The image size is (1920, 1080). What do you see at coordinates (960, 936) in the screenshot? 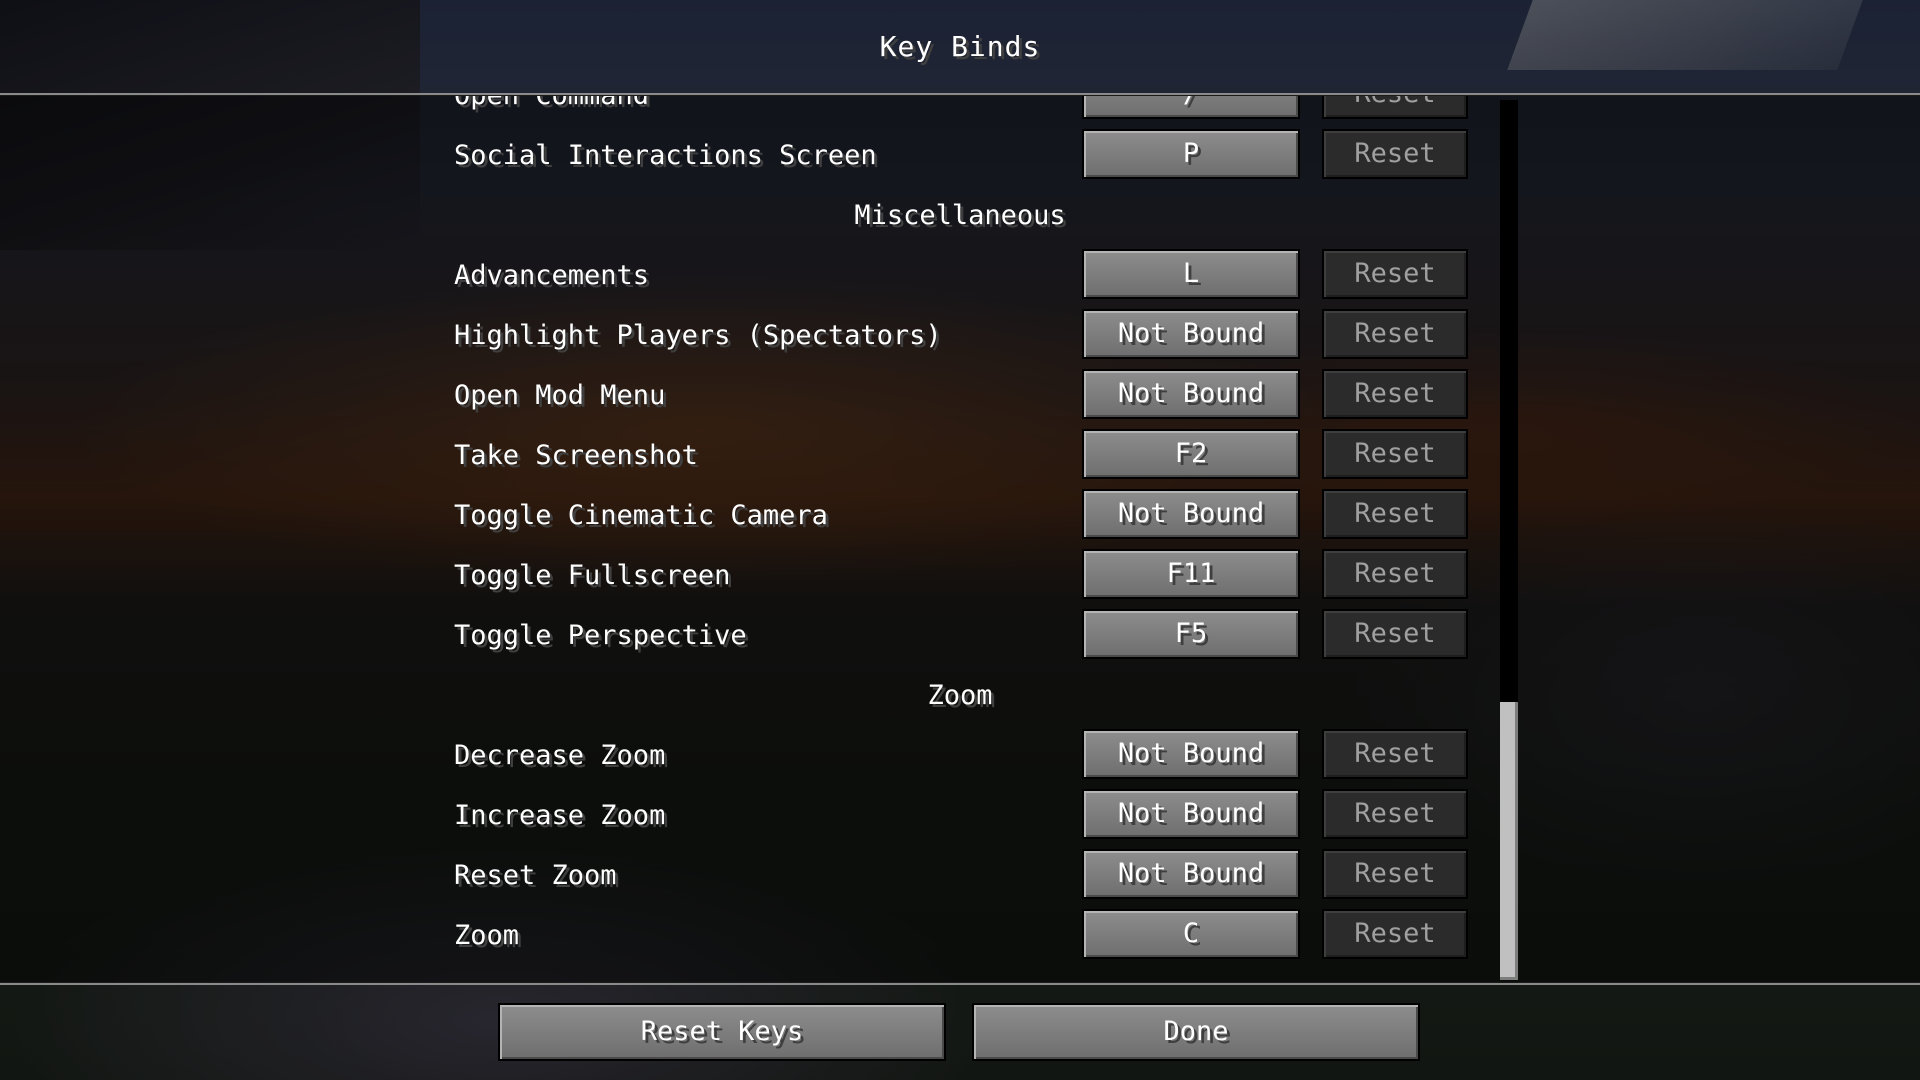
I see `keybind-row: Zoom C Reset` at bounding box center [960, 936].